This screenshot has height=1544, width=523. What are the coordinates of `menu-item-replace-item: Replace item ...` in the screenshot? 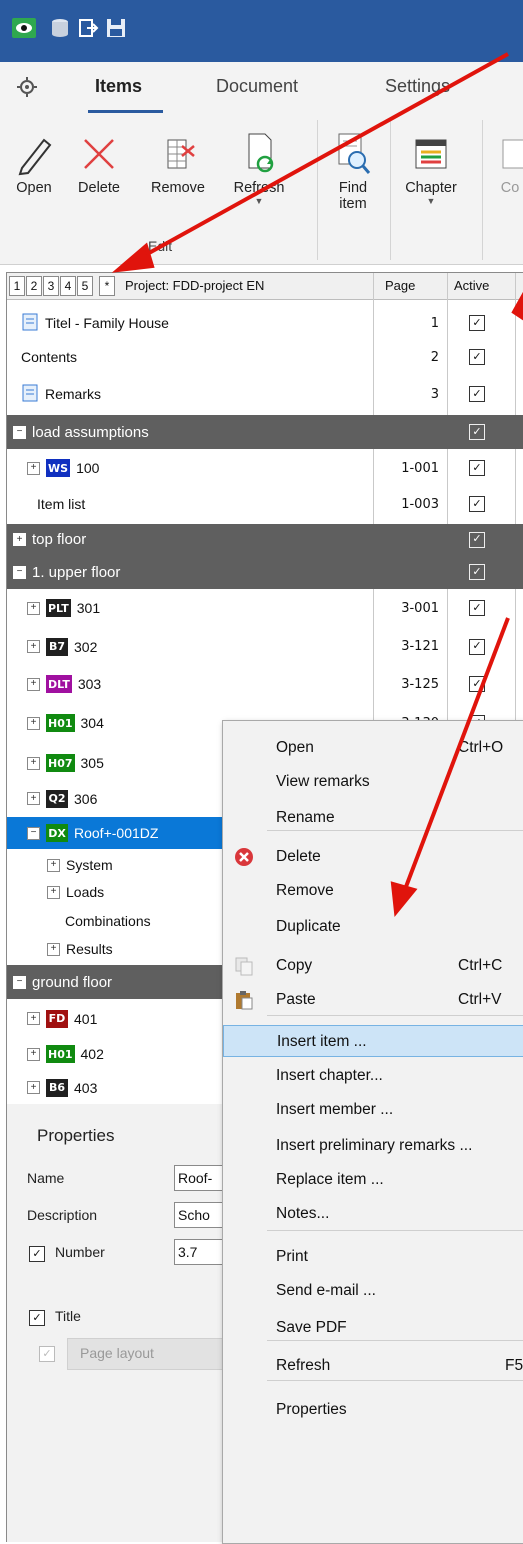 It's located at (373, 1180).